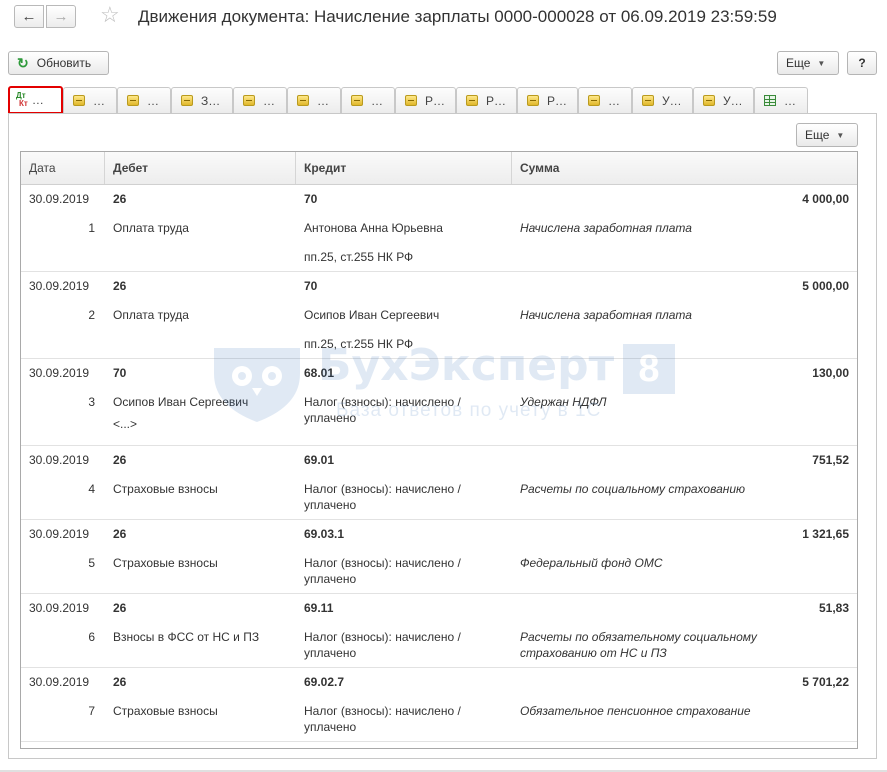 This screenshot has height=772, width=887. I want to click on cell-amount: 130,00, so click(830, 373).